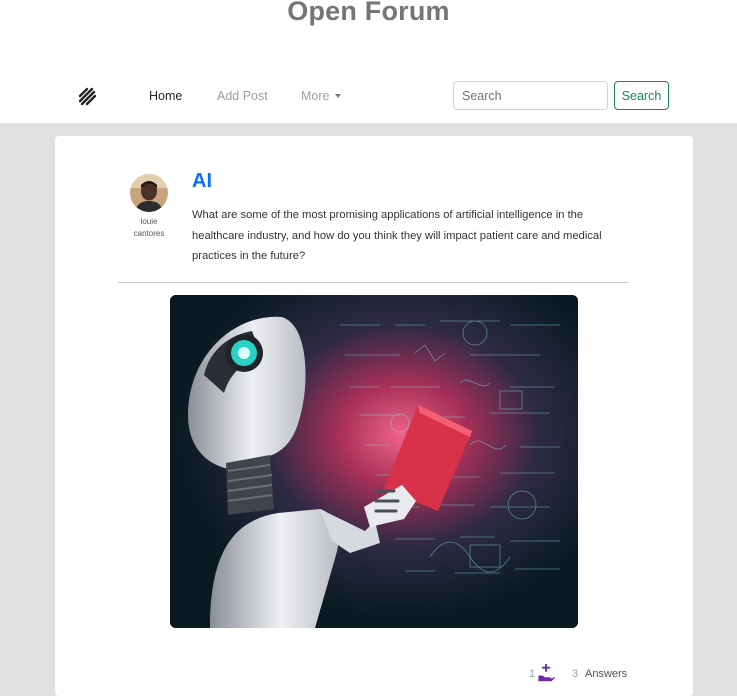 This screenshot has width=737, height=696. I want to click on answer-count: 3, so click(575, 674).